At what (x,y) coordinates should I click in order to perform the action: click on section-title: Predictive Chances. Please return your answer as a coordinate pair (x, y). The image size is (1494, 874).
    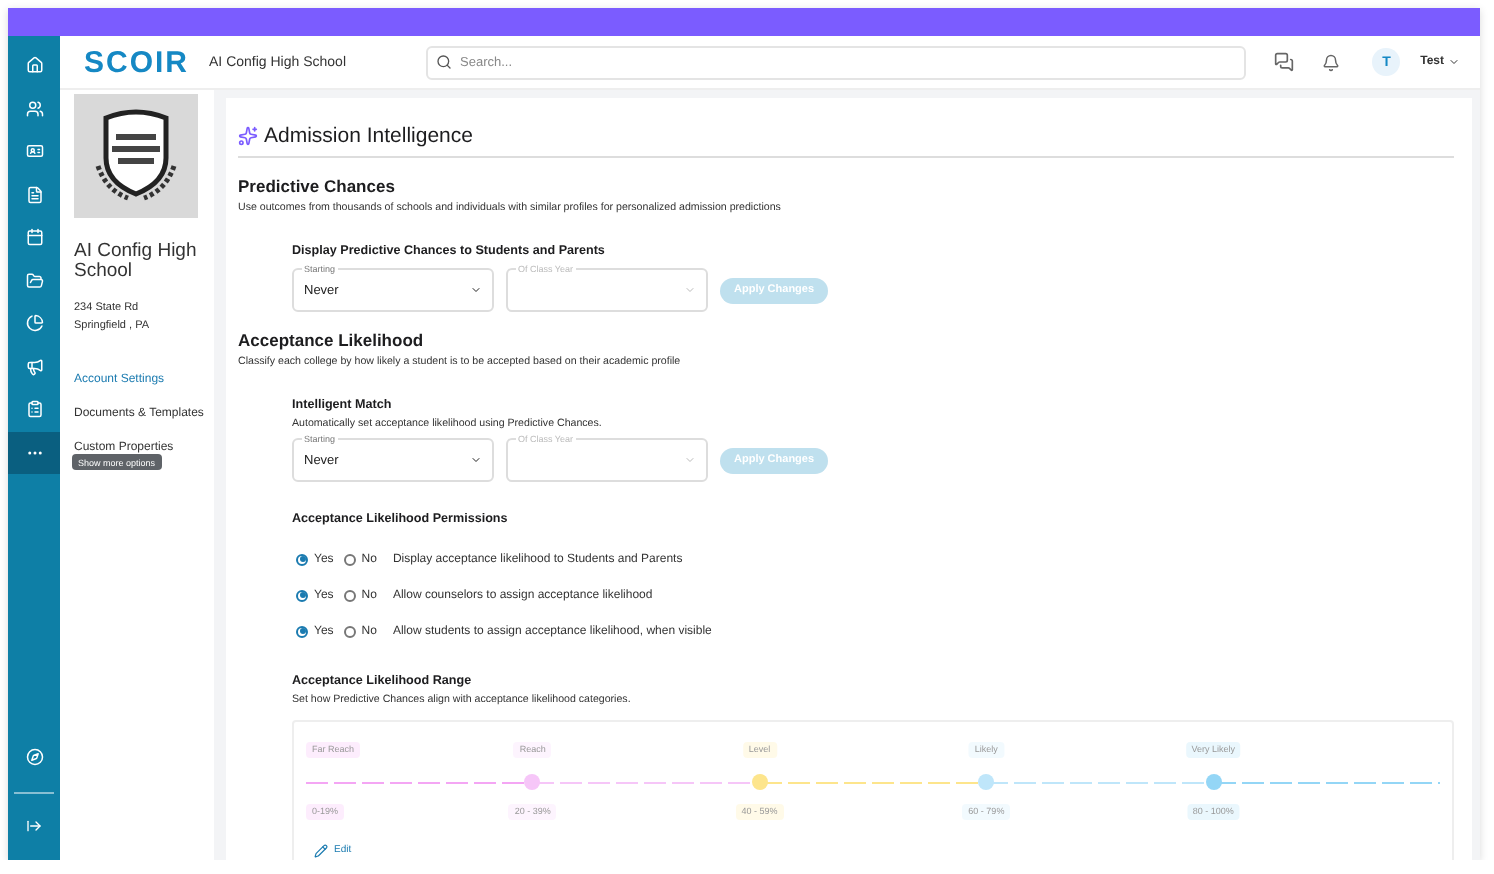
    Looking at the image, I should click on (317, 186).